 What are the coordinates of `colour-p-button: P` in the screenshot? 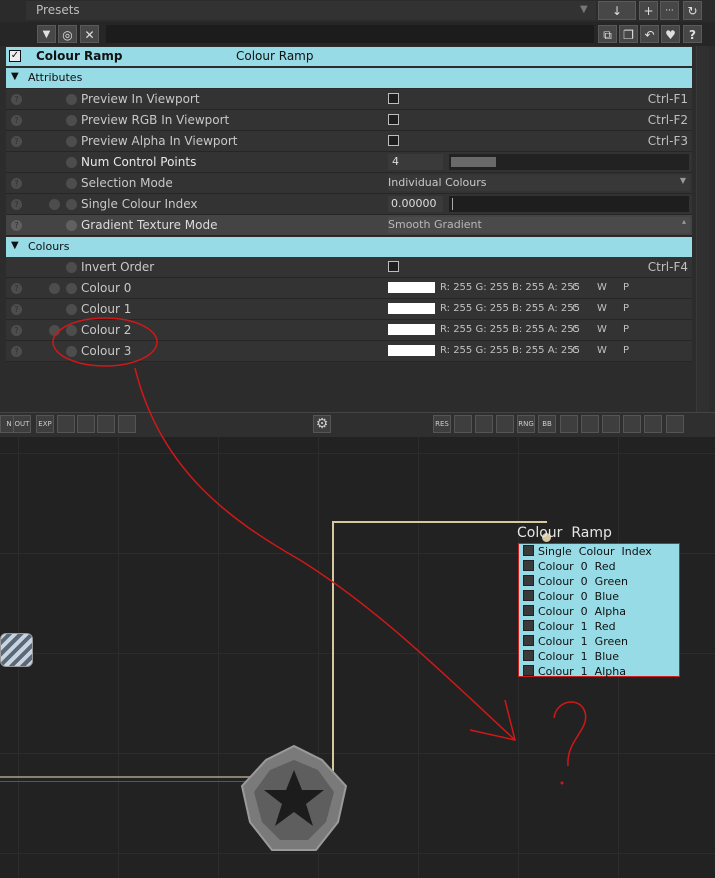 It's located at (626, 350).